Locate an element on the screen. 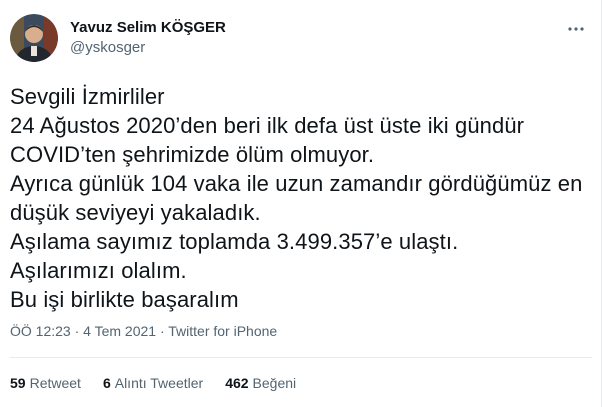  profile-photo-icon is located at coordinates (34, 38).